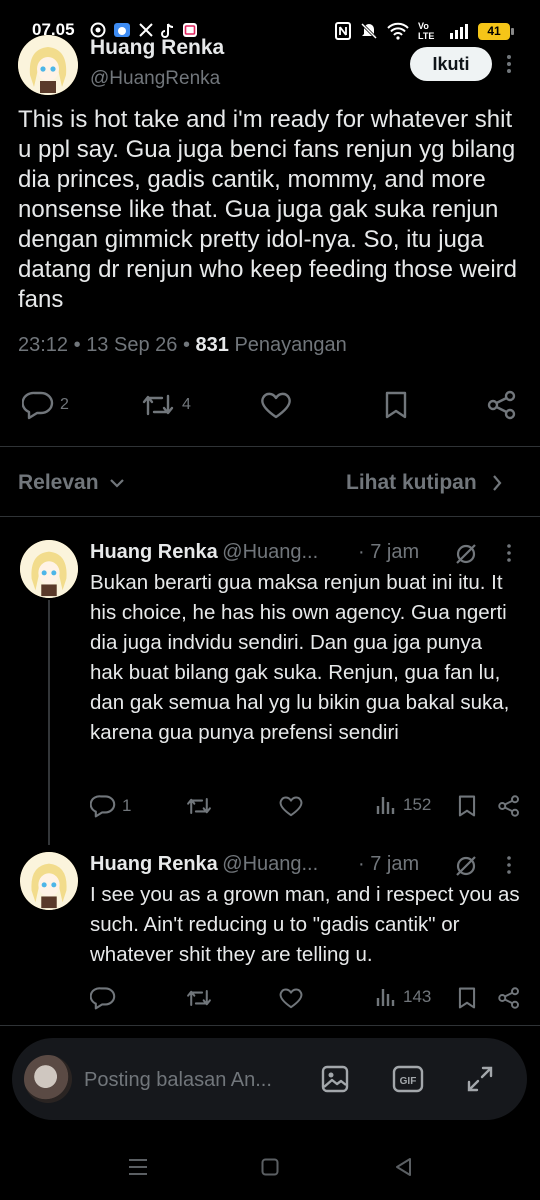 Image resolution: width=540 pixels, height=1200 pixels. I want to click on recents-button, so click(138, 1167).